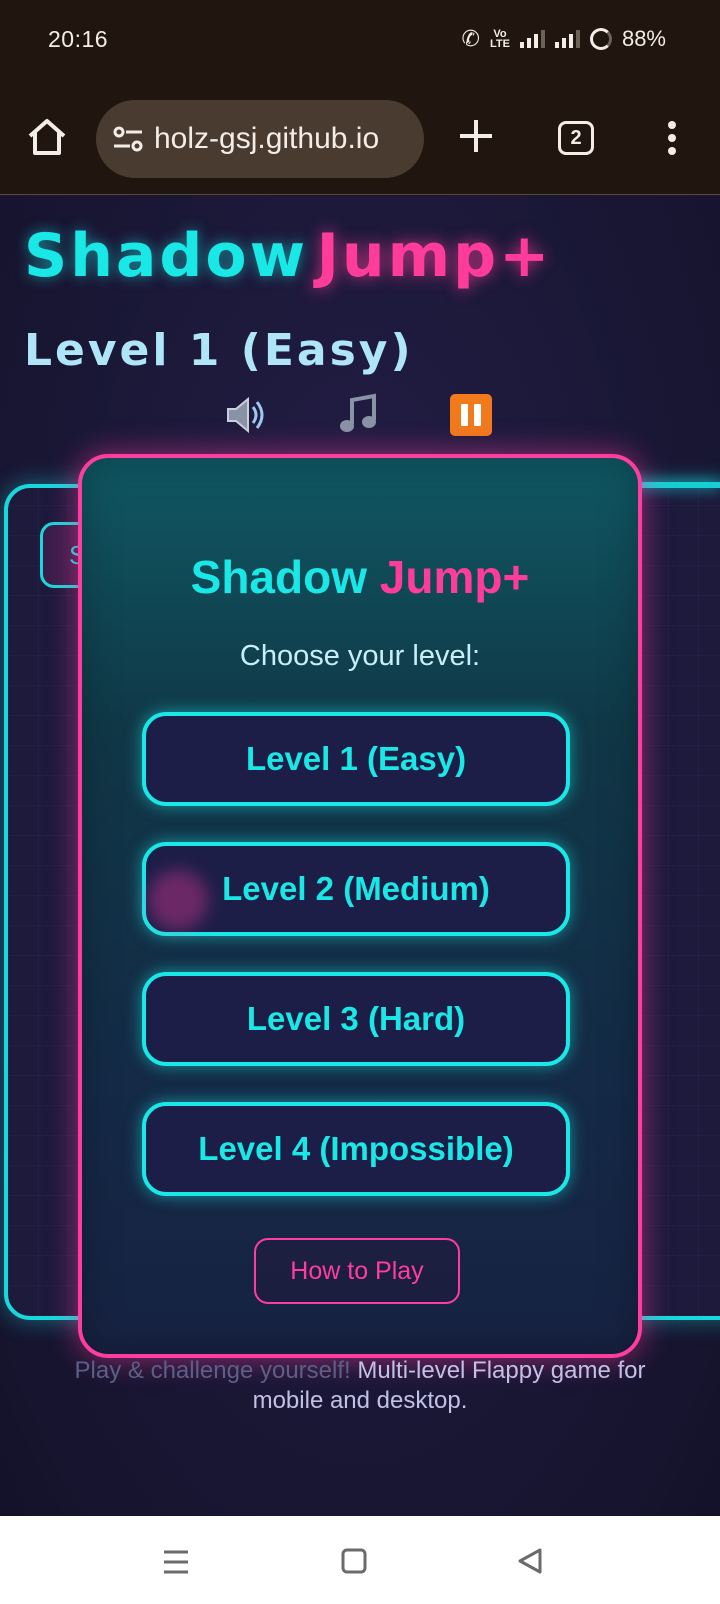 This screenshot has height=1604, width=720. Describe the element at coordinates (360, 1400) in the screenshot. I see `footer-description-2: mobile and desktop.` at that location.